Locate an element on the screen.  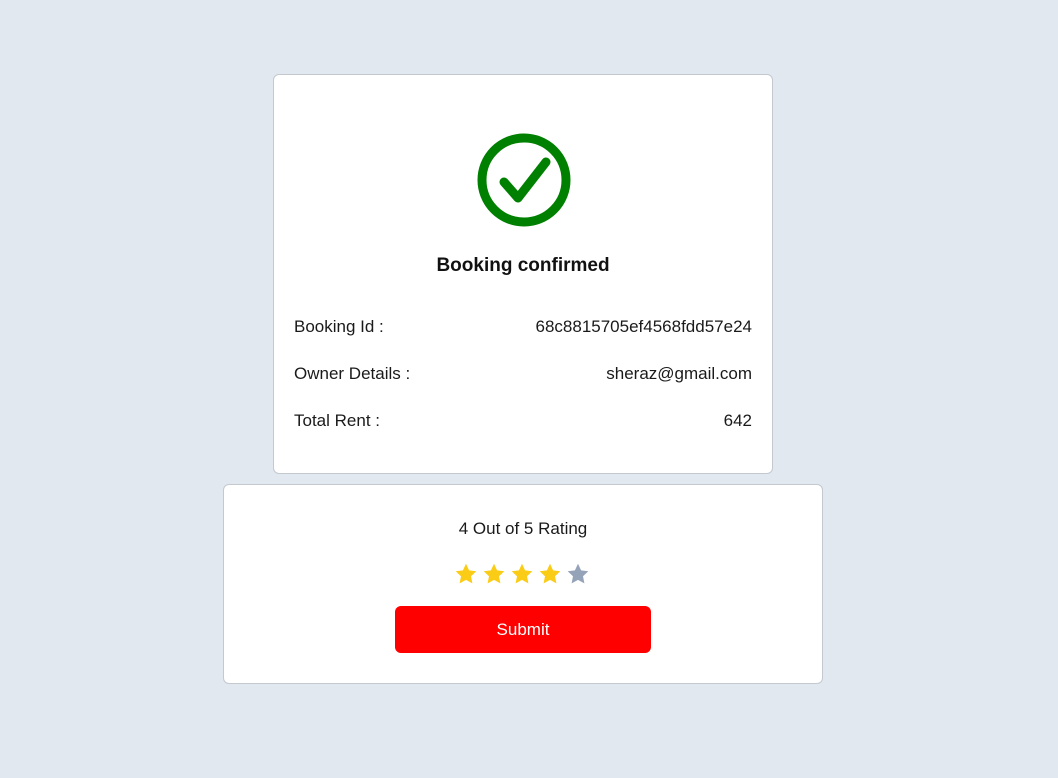
owner-details-value: sheraz@gmail.com is located at coordinates (679, 373).